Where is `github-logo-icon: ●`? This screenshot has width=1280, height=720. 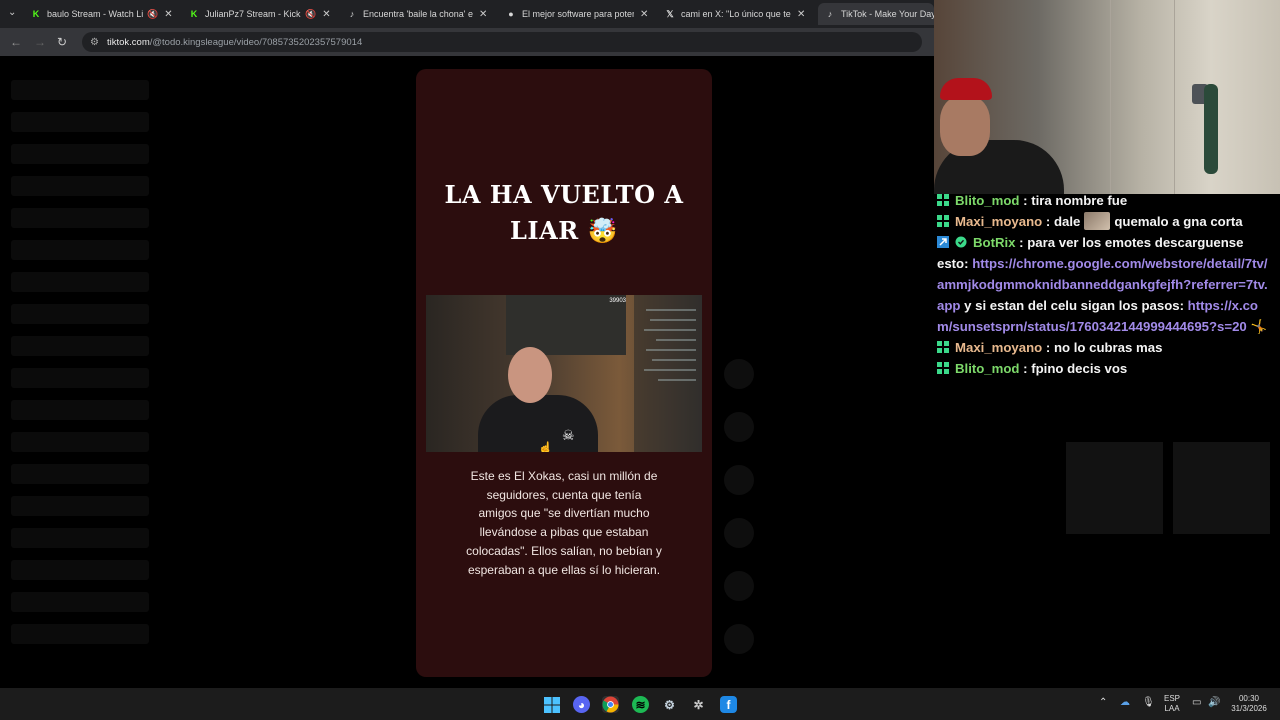
github-logo-icon: ● is located at coordinates (511, 14).